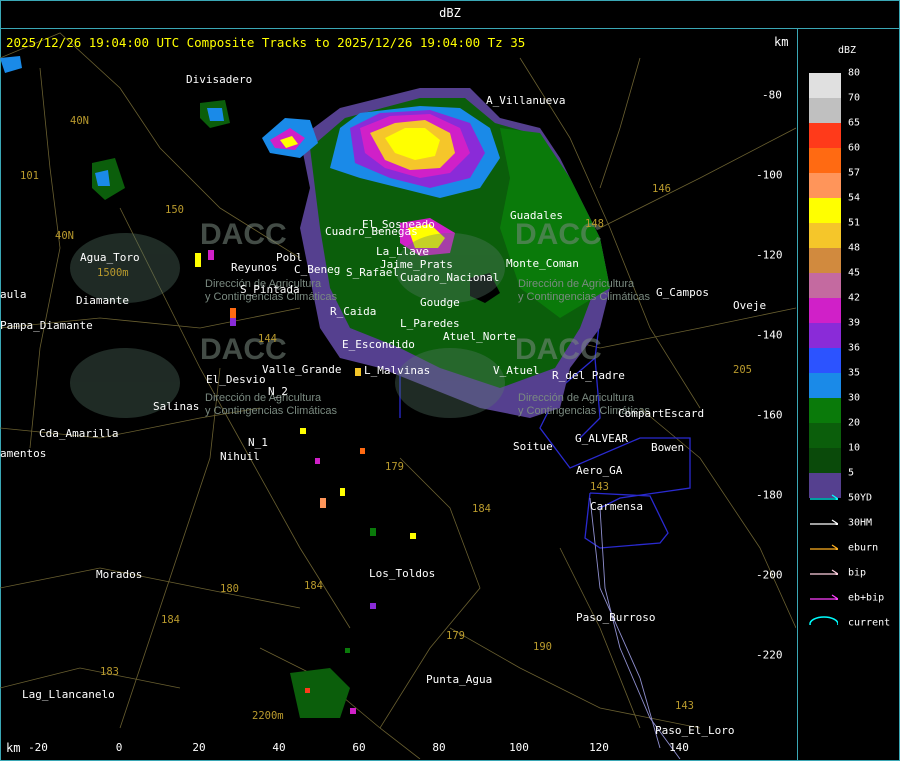 The width and height of the screenshot is (900, 761). Describe the element at coordinates (769, 495) in the screenshot. I see `y-tick: -180` at that location.